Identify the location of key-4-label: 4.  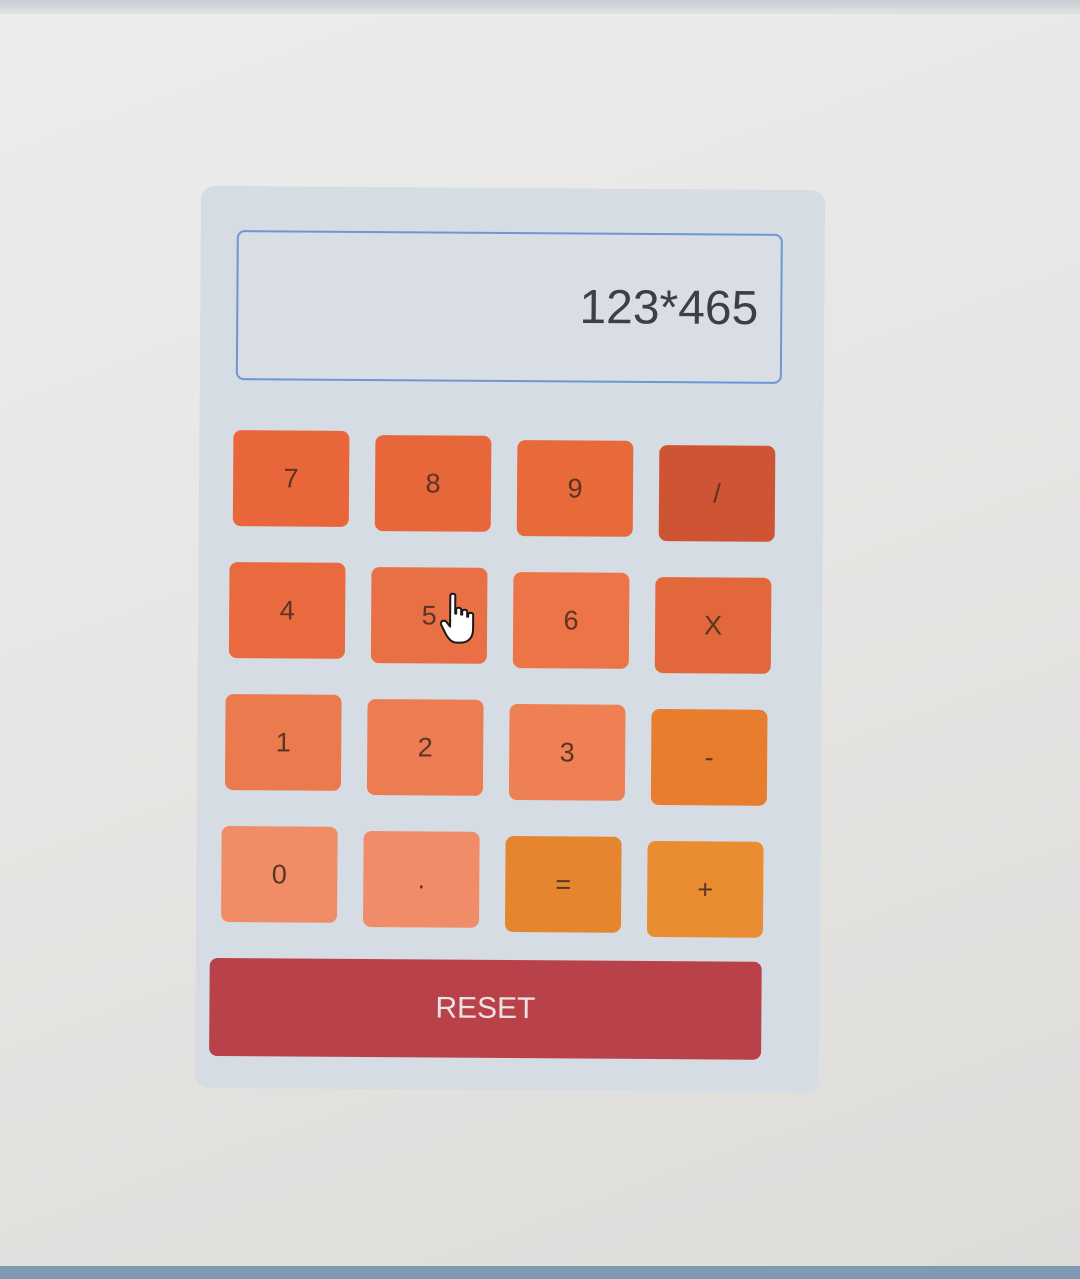
(287, 609).